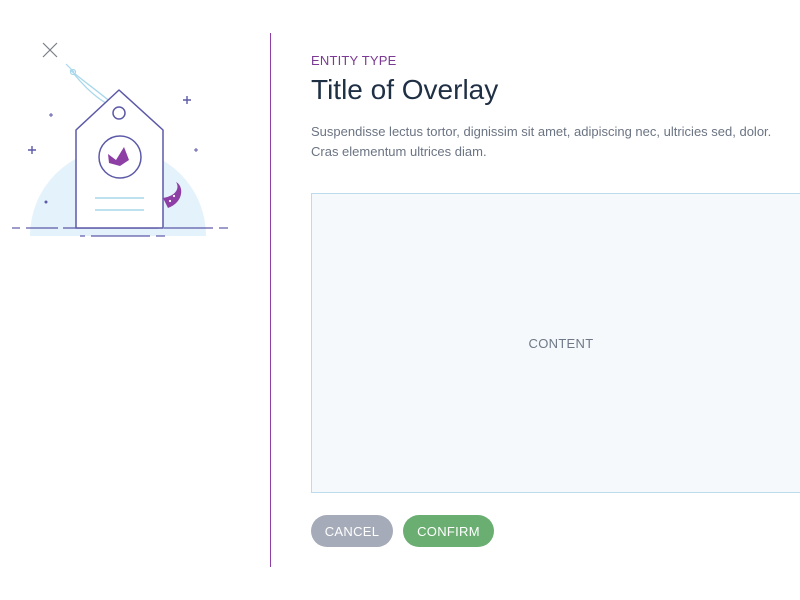 This screenshot has height=600, width=800. I want to click on overlay-title: Title of Overlay, so click(405, 89).